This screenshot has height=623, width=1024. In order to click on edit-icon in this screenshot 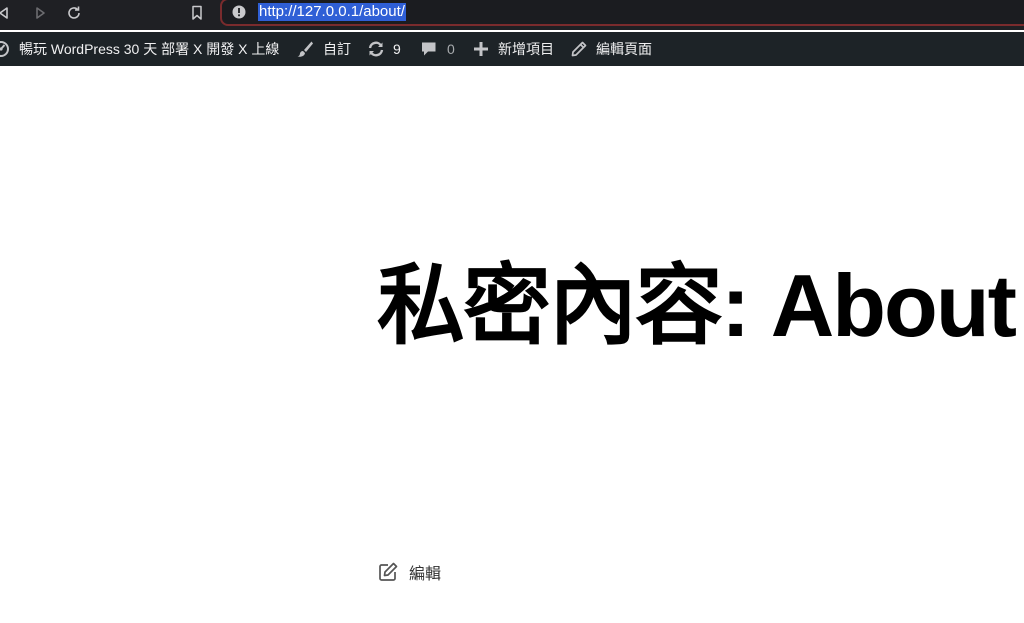, I will do `click(388, 571)`.